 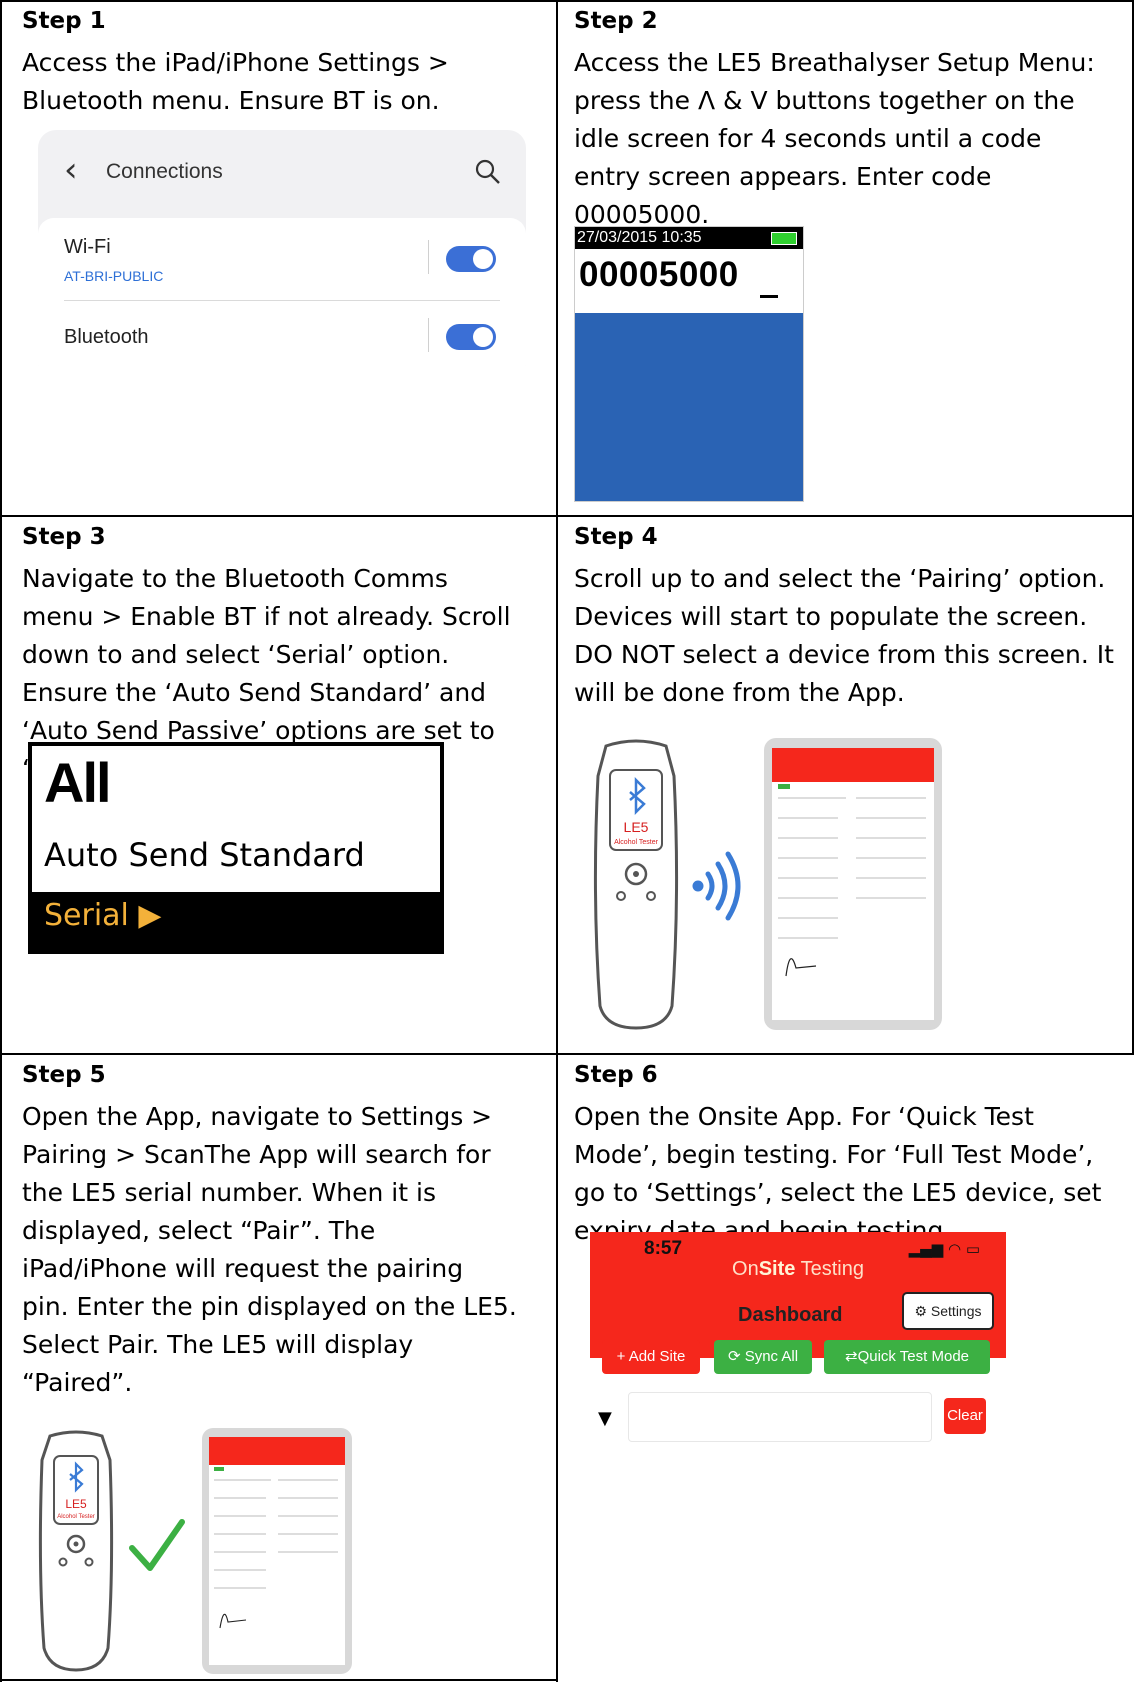 What do you see at coordinates (236, 819) in the screenshot?
I see `lcd-selected-area: All Auto Send Standard` at bounding box center [236, 819].